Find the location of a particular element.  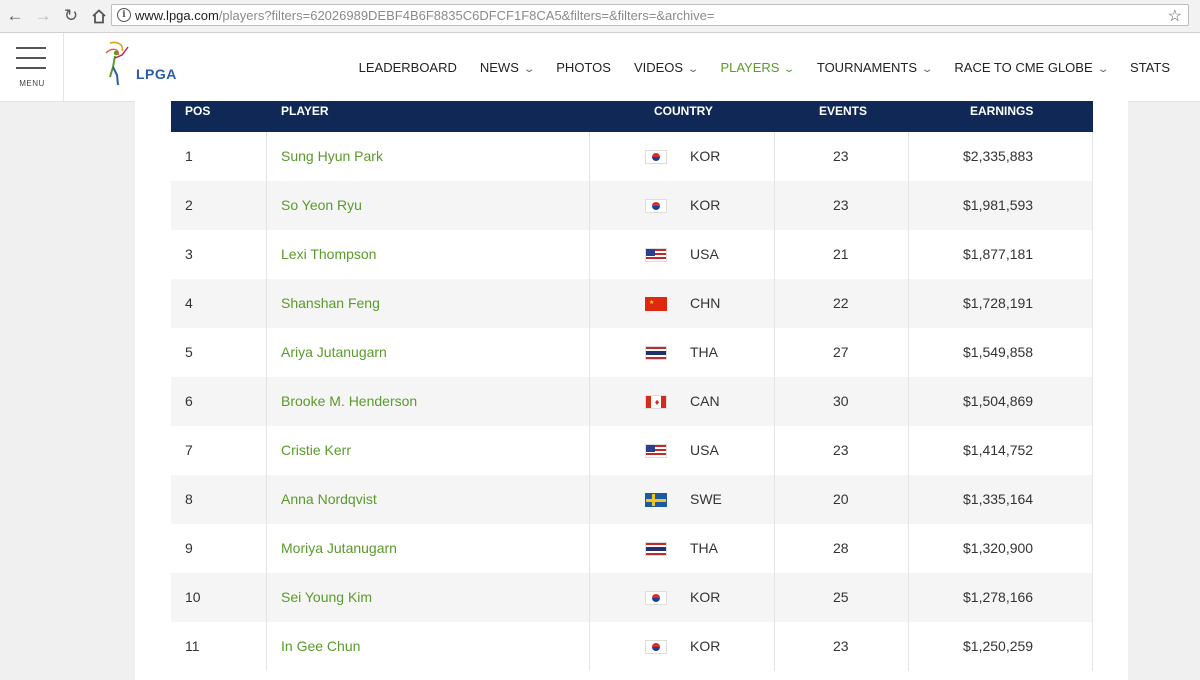

col-earnings: EARNINGS is located at coordinates (1001, 111).